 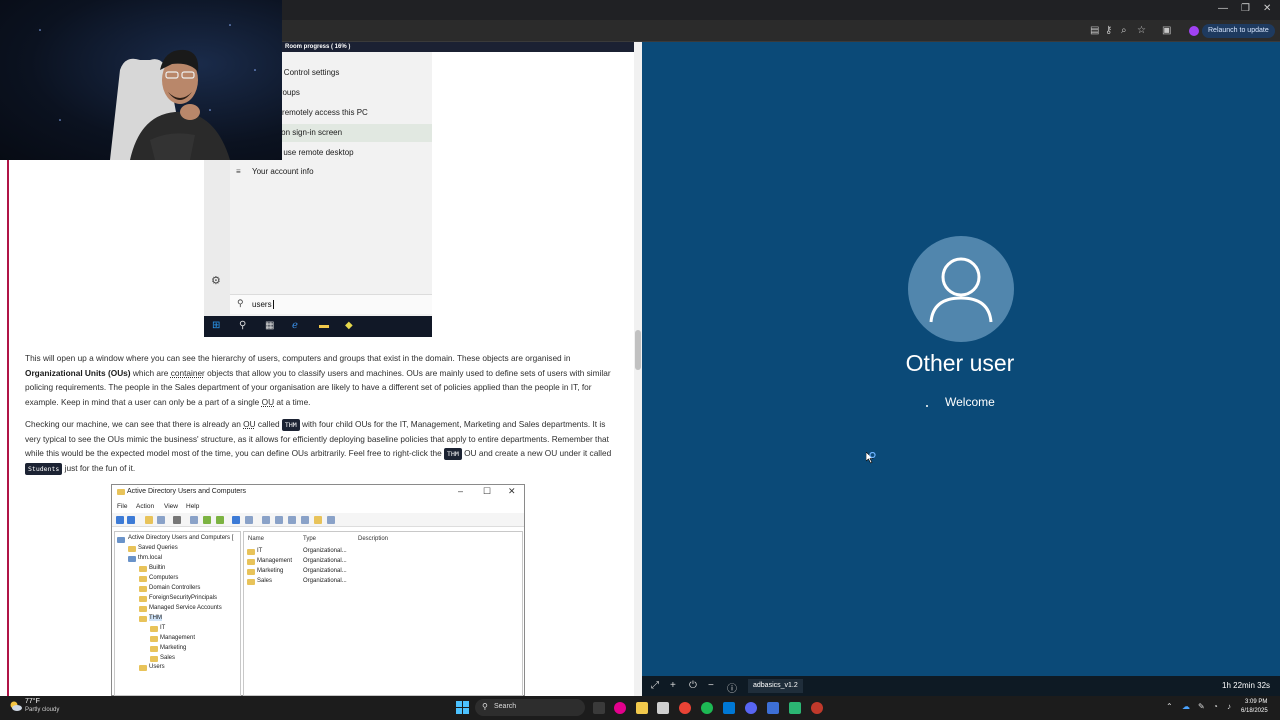 I want to click on user-avatar, so click(x=961, y=289).